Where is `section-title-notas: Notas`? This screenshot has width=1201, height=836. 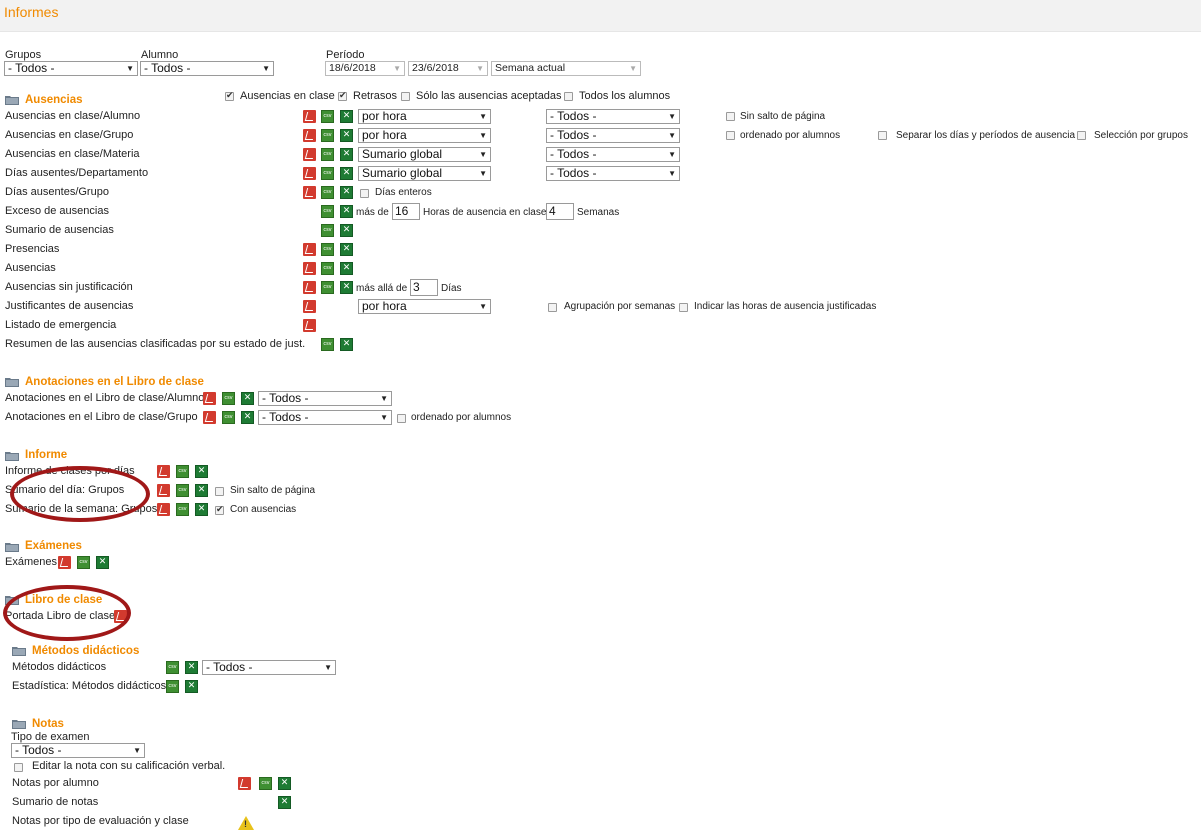
section-title-notas: Notas is located at coordinates (48, 724).